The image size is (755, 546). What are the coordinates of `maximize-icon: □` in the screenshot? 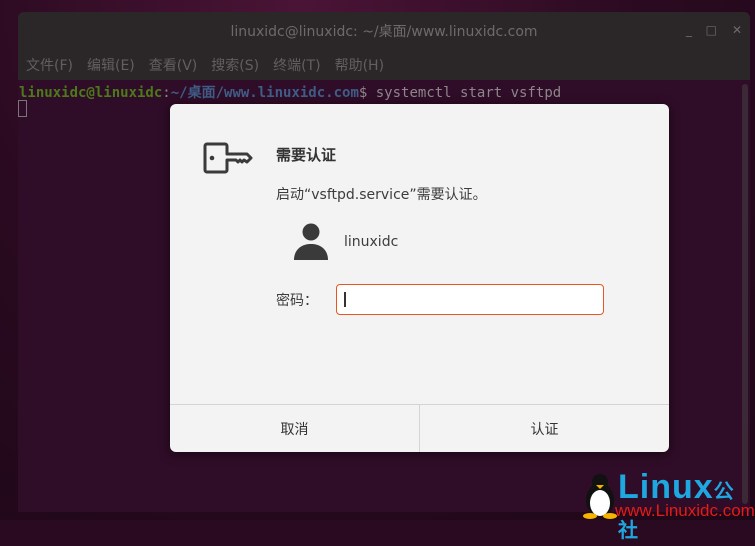 It's located at (711, 30).